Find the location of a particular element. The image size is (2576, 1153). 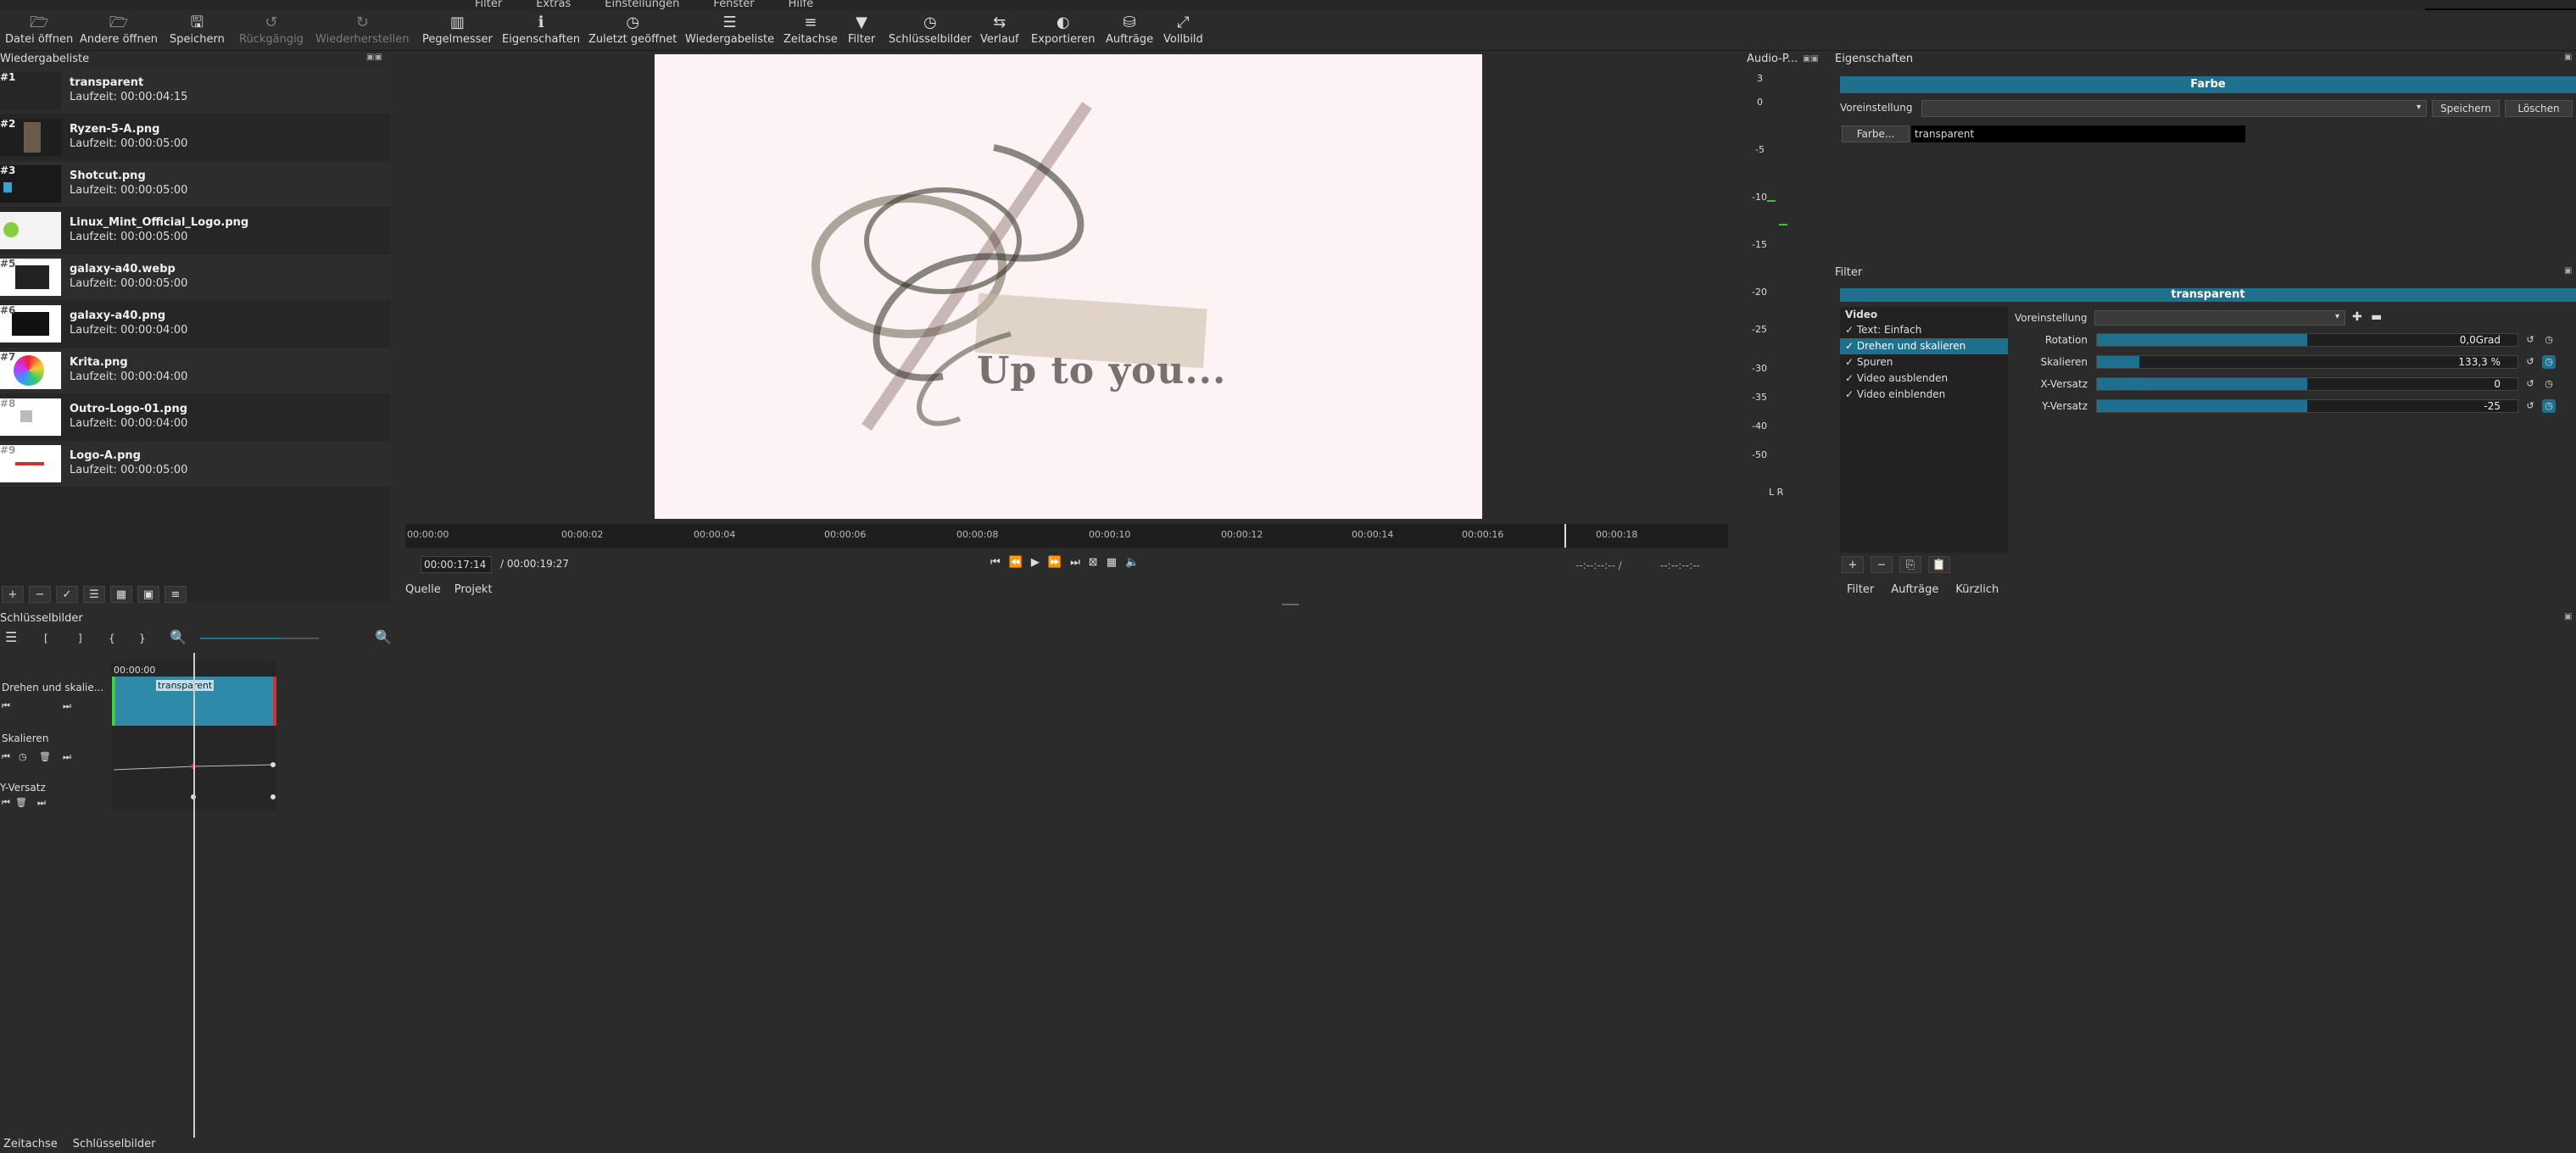

zoom-slider-fill is located at coordinates (241, 638).